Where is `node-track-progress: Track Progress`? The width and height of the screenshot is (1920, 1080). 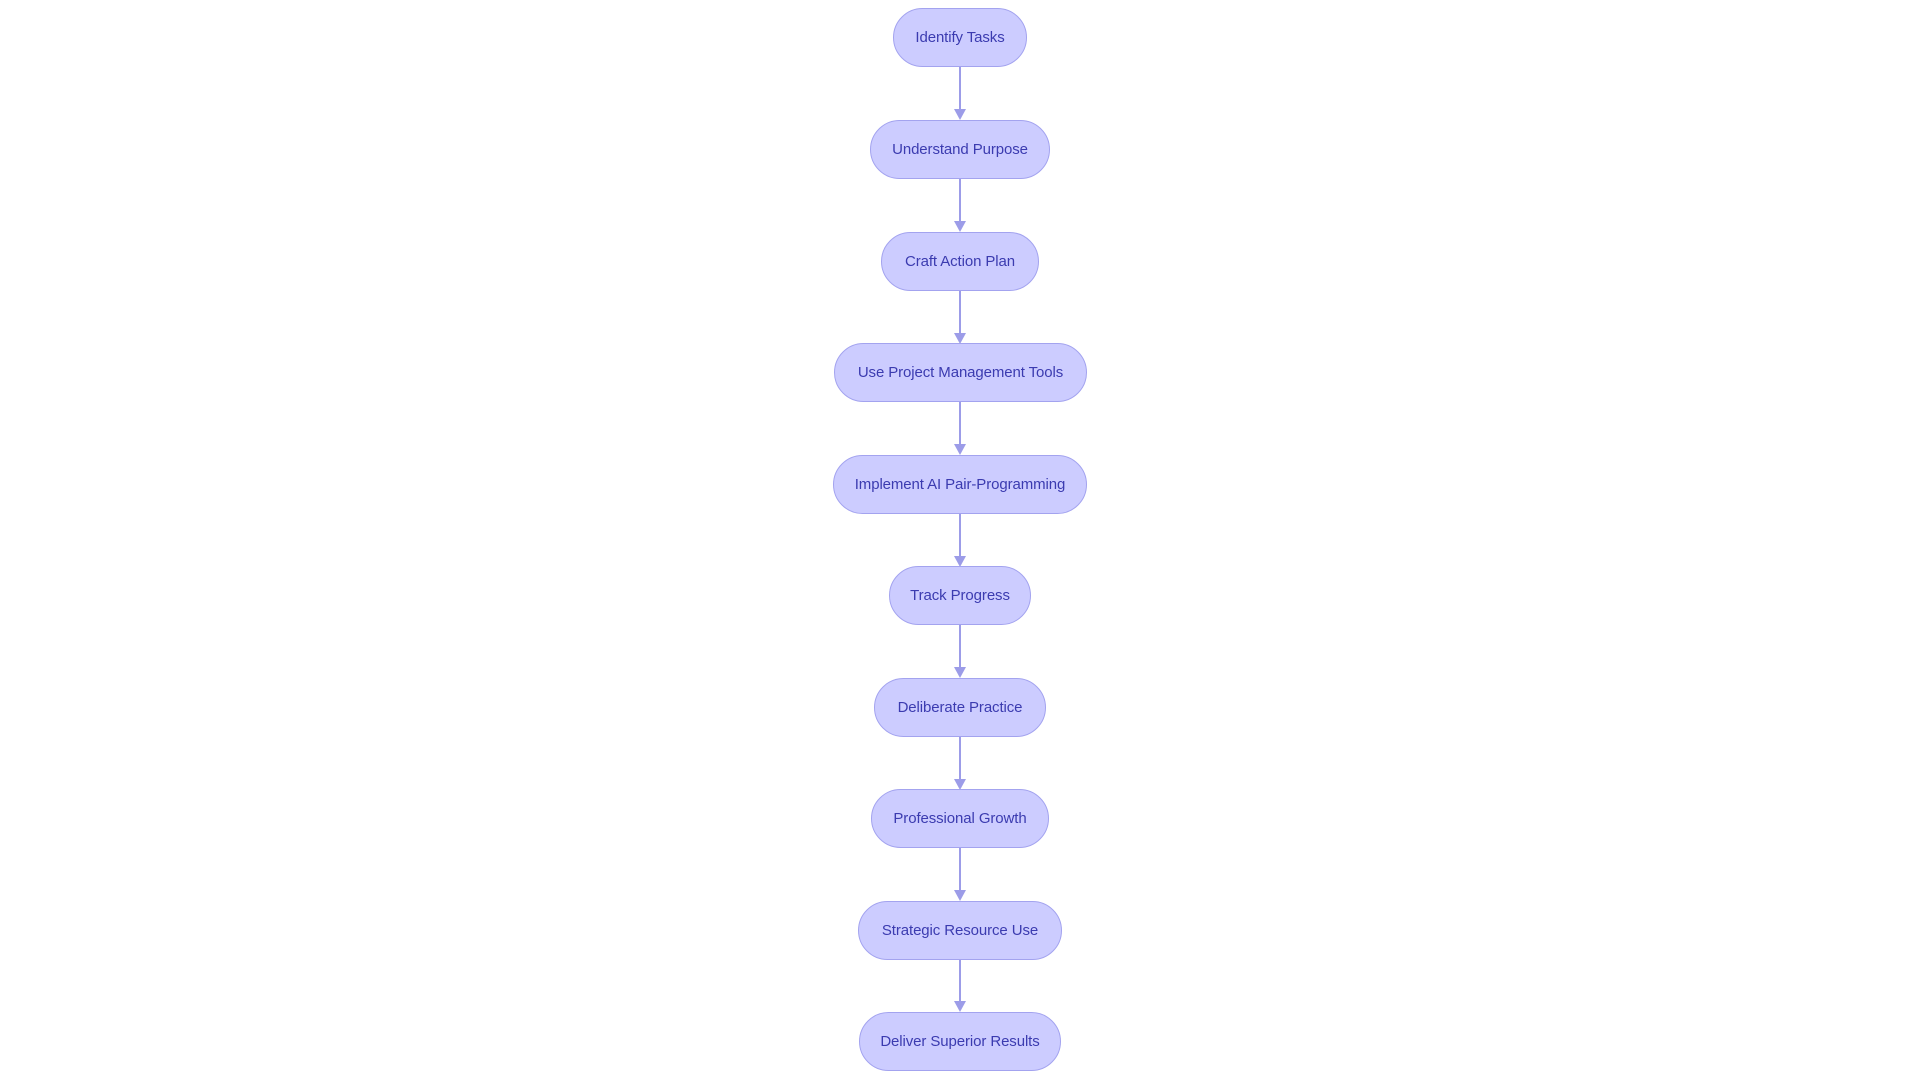 node-track-progress: Track Progress is located at coordinates (960, 595).